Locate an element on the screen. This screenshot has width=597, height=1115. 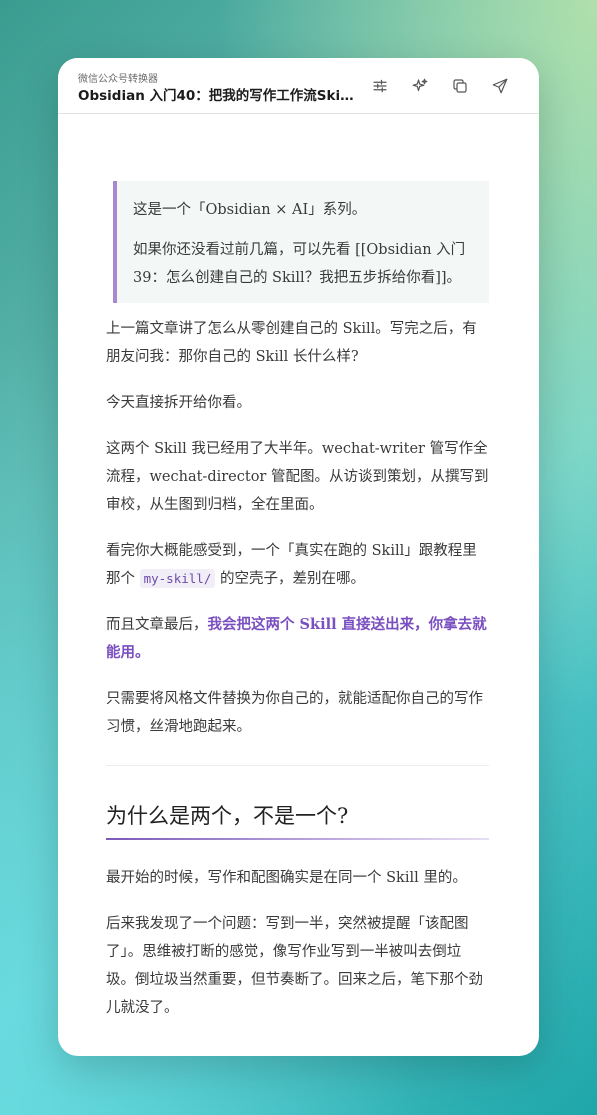
ai-button is located at coordinates (420, 86).